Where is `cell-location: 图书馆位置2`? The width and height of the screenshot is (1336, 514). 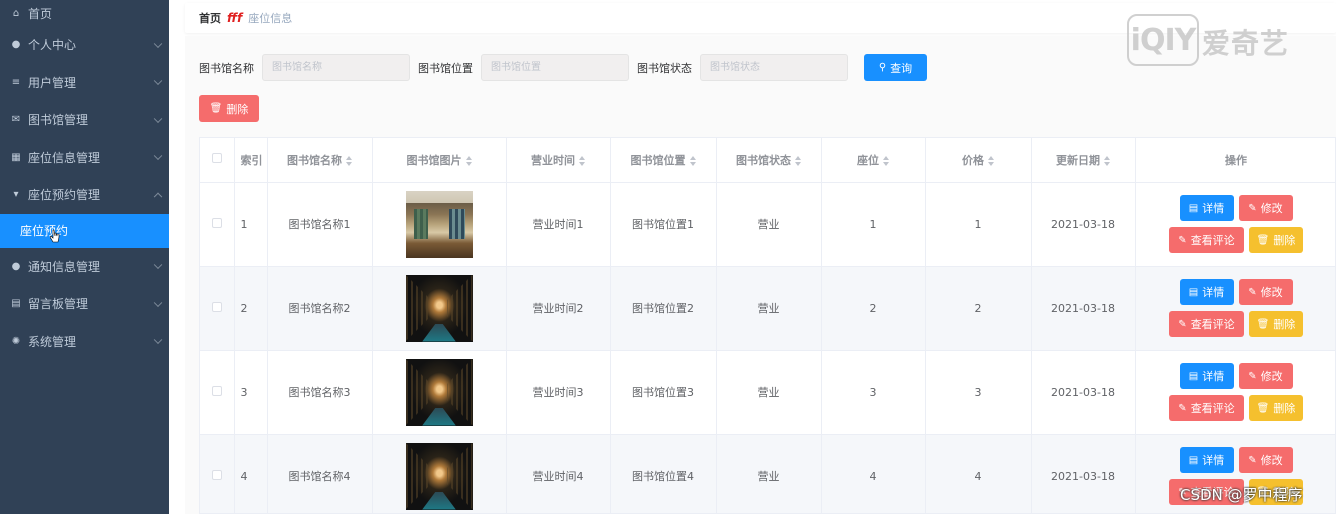
cell-location: 图书馆位置2 is located at coordinates (663, 308).